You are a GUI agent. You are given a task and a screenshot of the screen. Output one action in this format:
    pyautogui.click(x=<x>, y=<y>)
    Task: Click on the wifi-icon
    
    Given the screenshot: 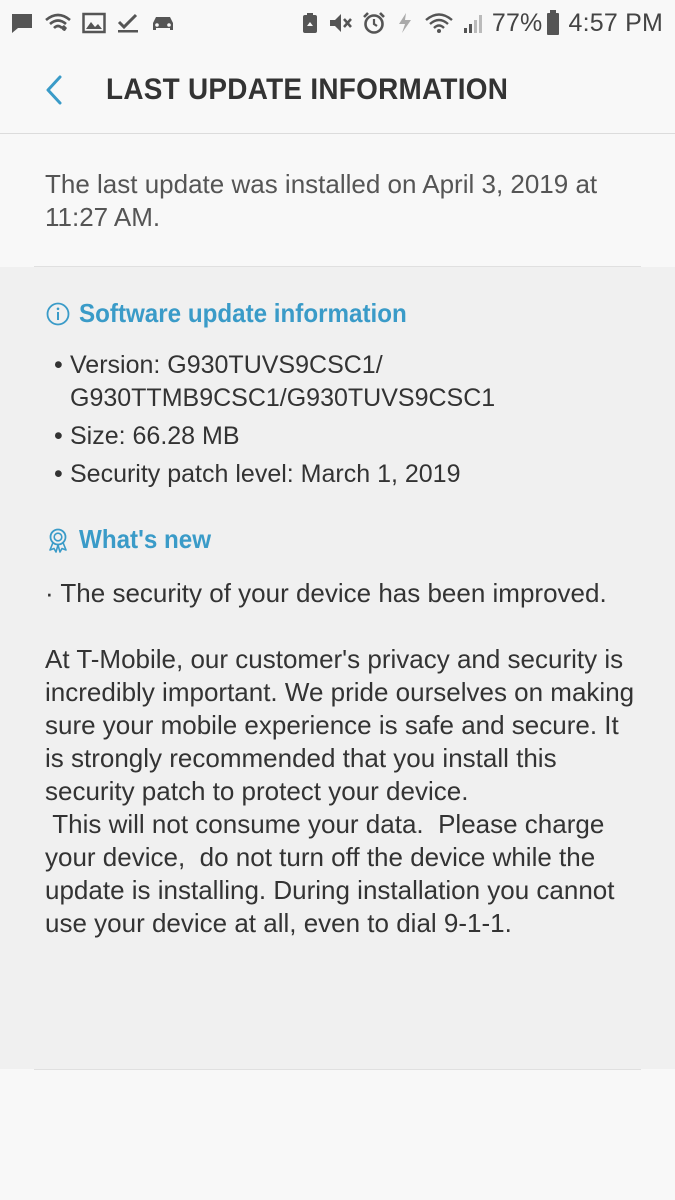 What is the action you would take?
    pyautogui.click(x=439, y=23)
    